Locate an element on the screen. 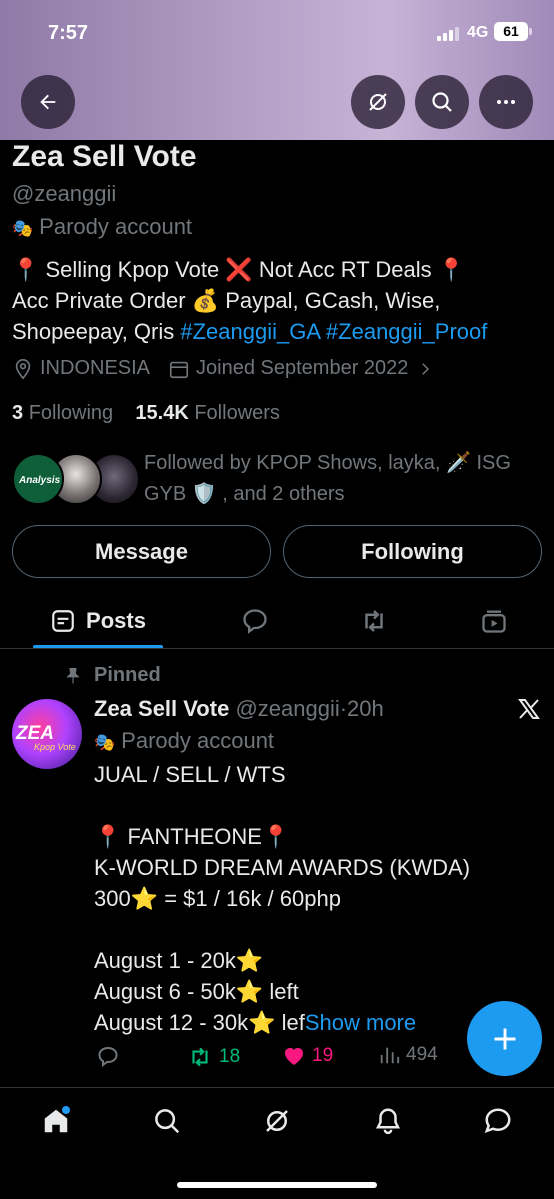  avatar-badge-text: Analysis is located at coordinates (40, 480).